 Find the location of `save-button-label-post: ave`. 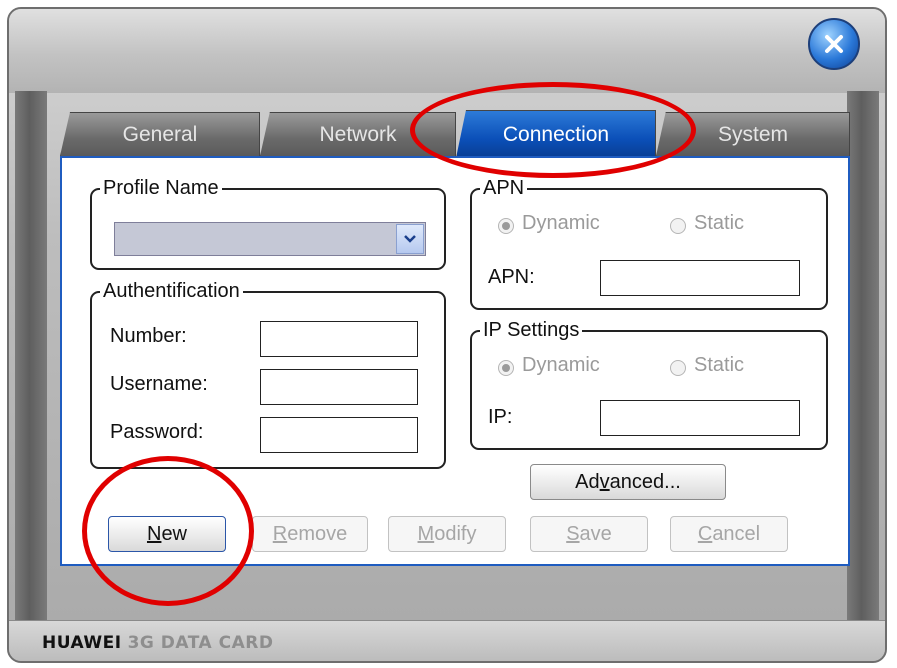

save-button-label-post: ave is located at coordinates (595, 533).